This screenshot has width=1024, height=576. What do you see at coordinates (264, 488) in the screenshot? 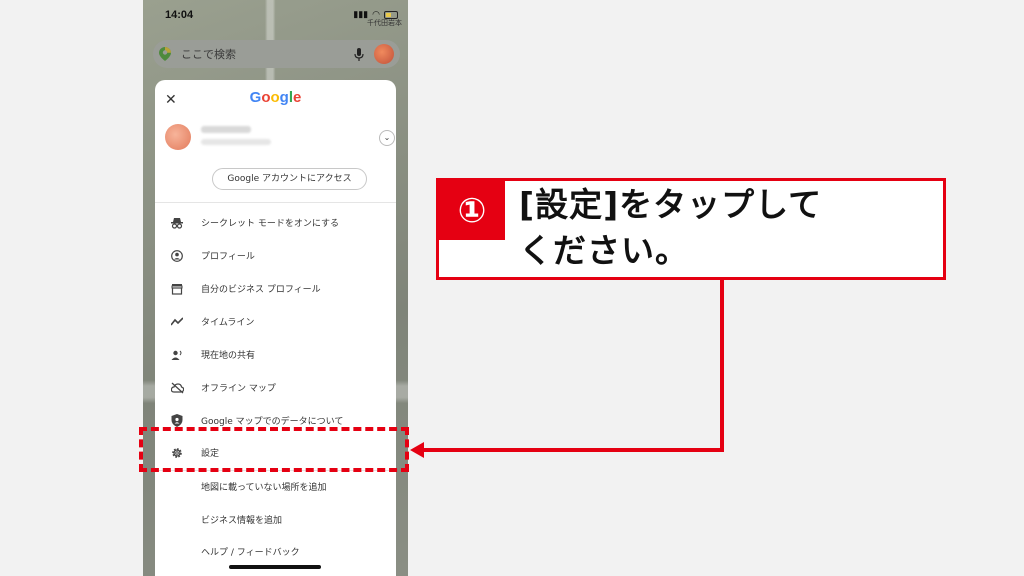
I see `menu-item-label: 地図に載っていない場所を追加` at bounding box center [264, 488].